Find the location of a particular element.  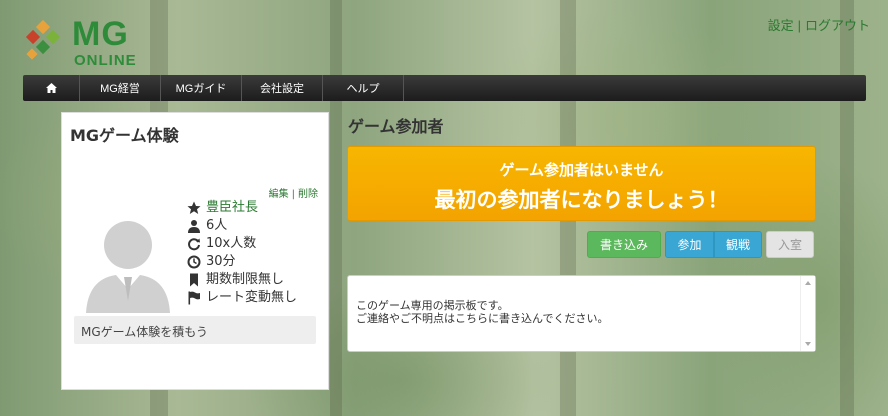

logo: MG ONLINE is located at coordinates (87, 45).